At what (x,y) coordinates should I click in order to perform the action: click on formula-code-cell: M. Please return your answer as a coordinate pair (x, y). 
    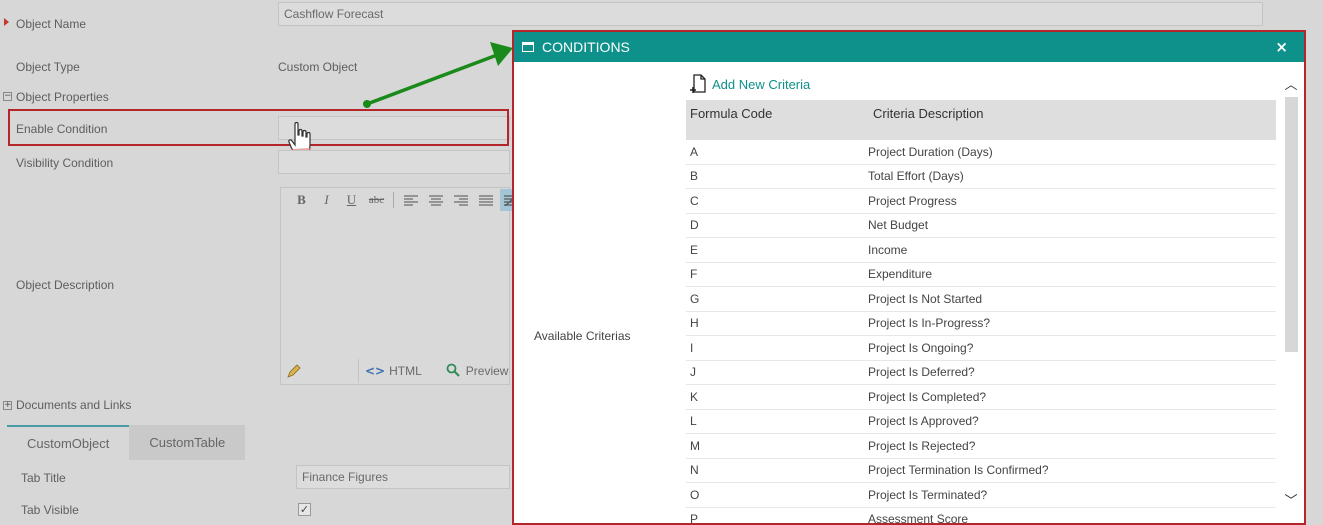
    Looking at the image, I should click on (695, 445).